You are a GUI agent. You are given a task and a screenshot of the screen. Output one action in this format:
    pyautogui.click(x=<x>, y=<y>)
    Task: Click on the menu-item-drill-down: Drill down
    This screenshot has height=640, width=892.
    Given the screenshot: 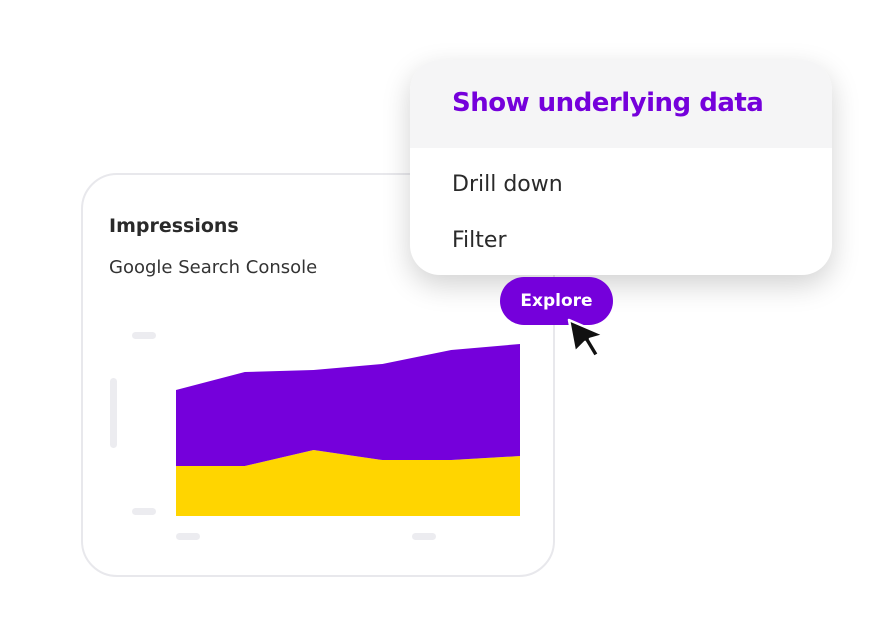 What is the action you would take?
    pyautogui.click(x=507, y=184)
    